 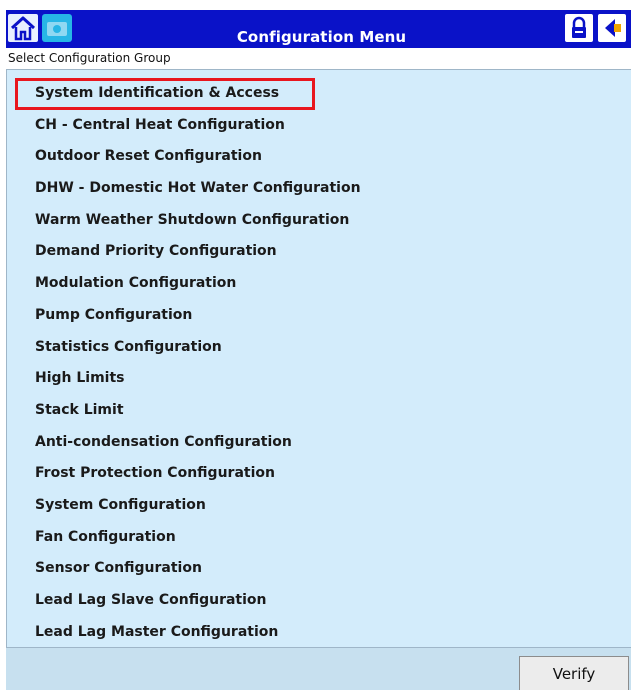 What do you see at coordinates (315, 189) in the screenshot?
I see `list-item: DHW - Domestic Hot Water Configuration` at bounding box center [315, 189].